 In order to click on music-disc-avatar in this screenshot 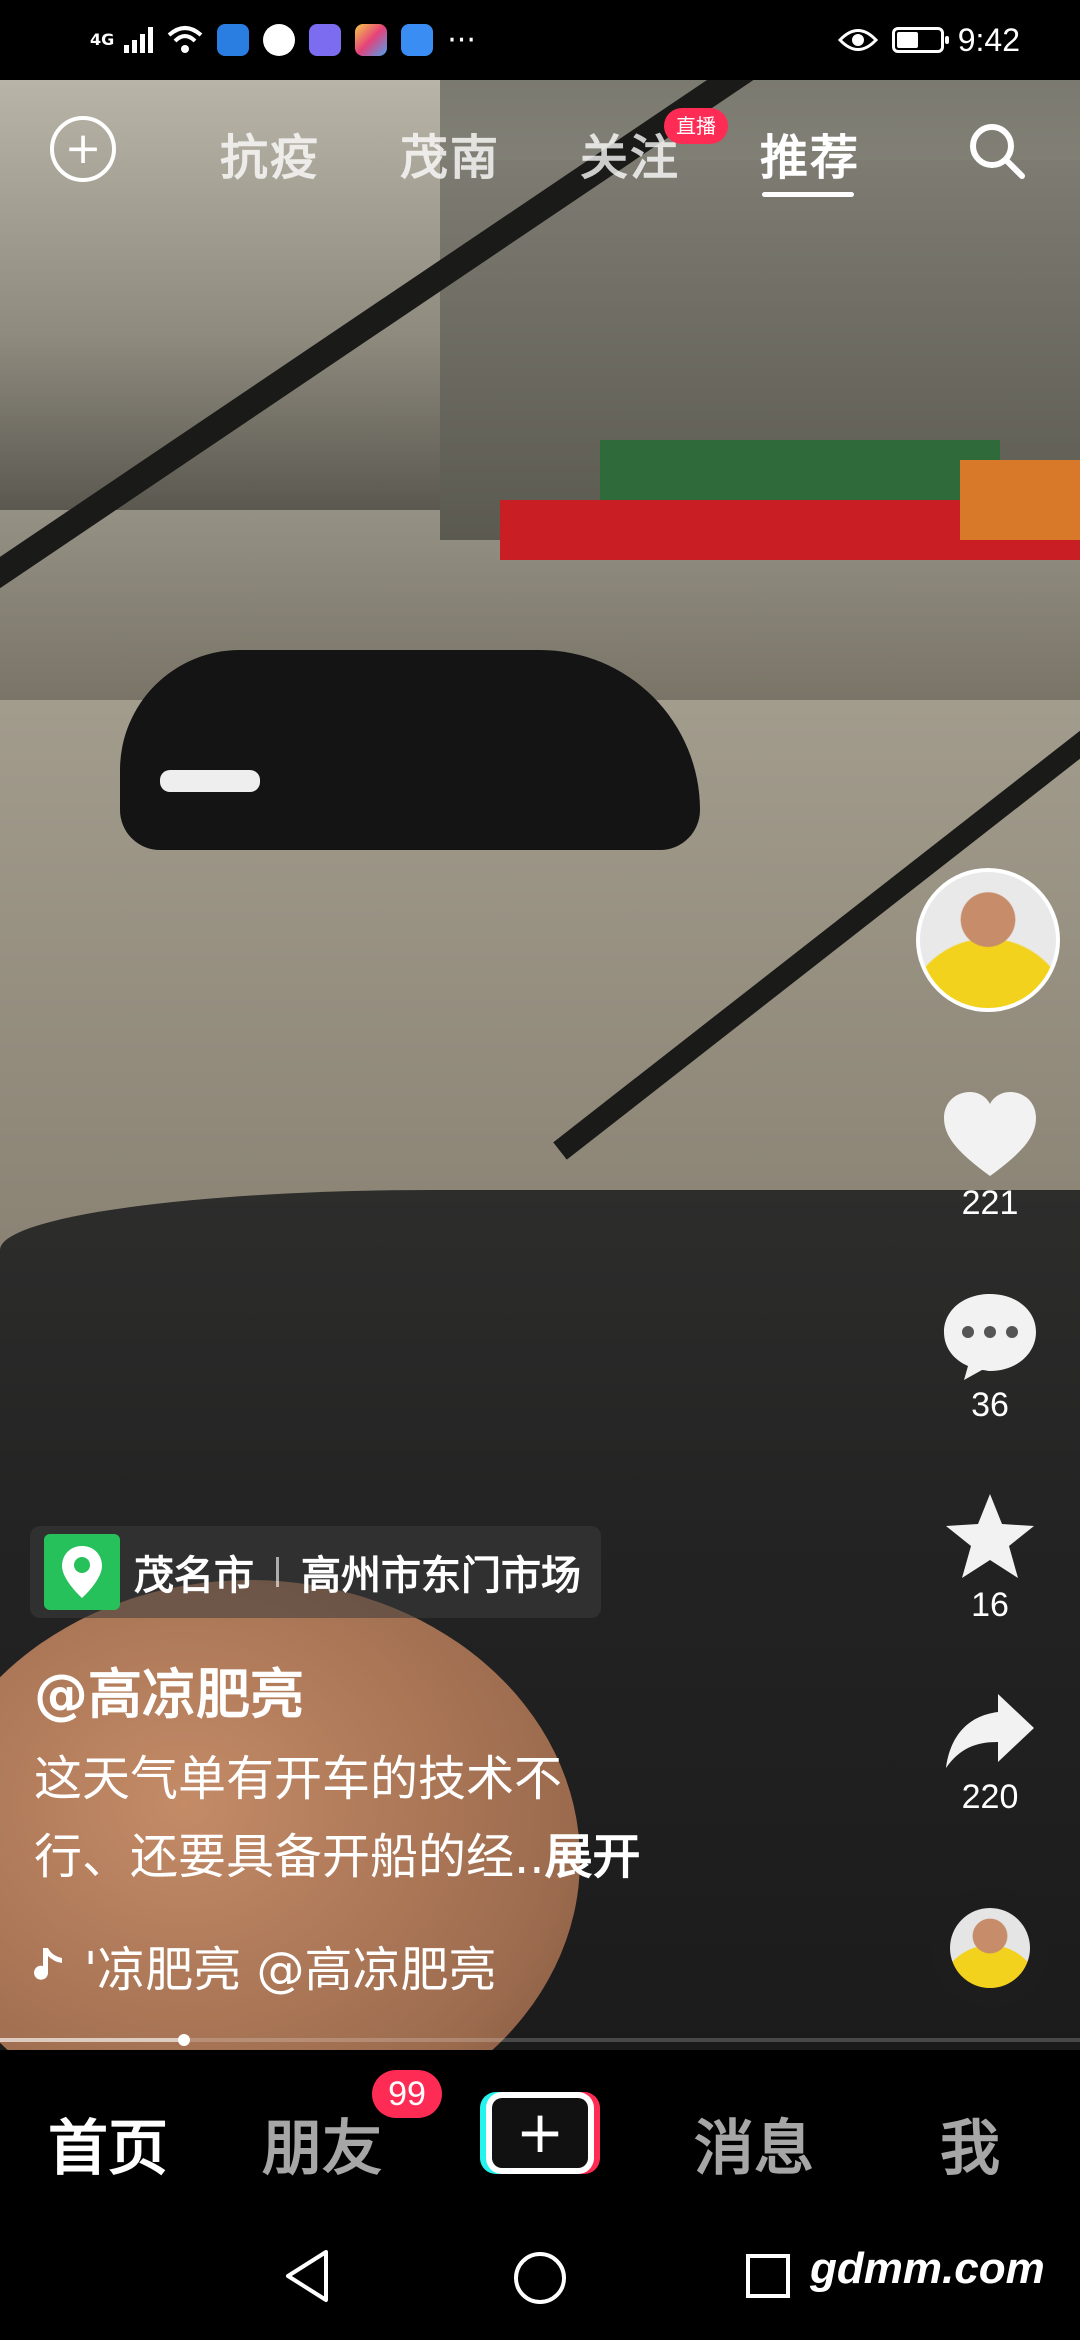, I will do `click(990, 1948)`.